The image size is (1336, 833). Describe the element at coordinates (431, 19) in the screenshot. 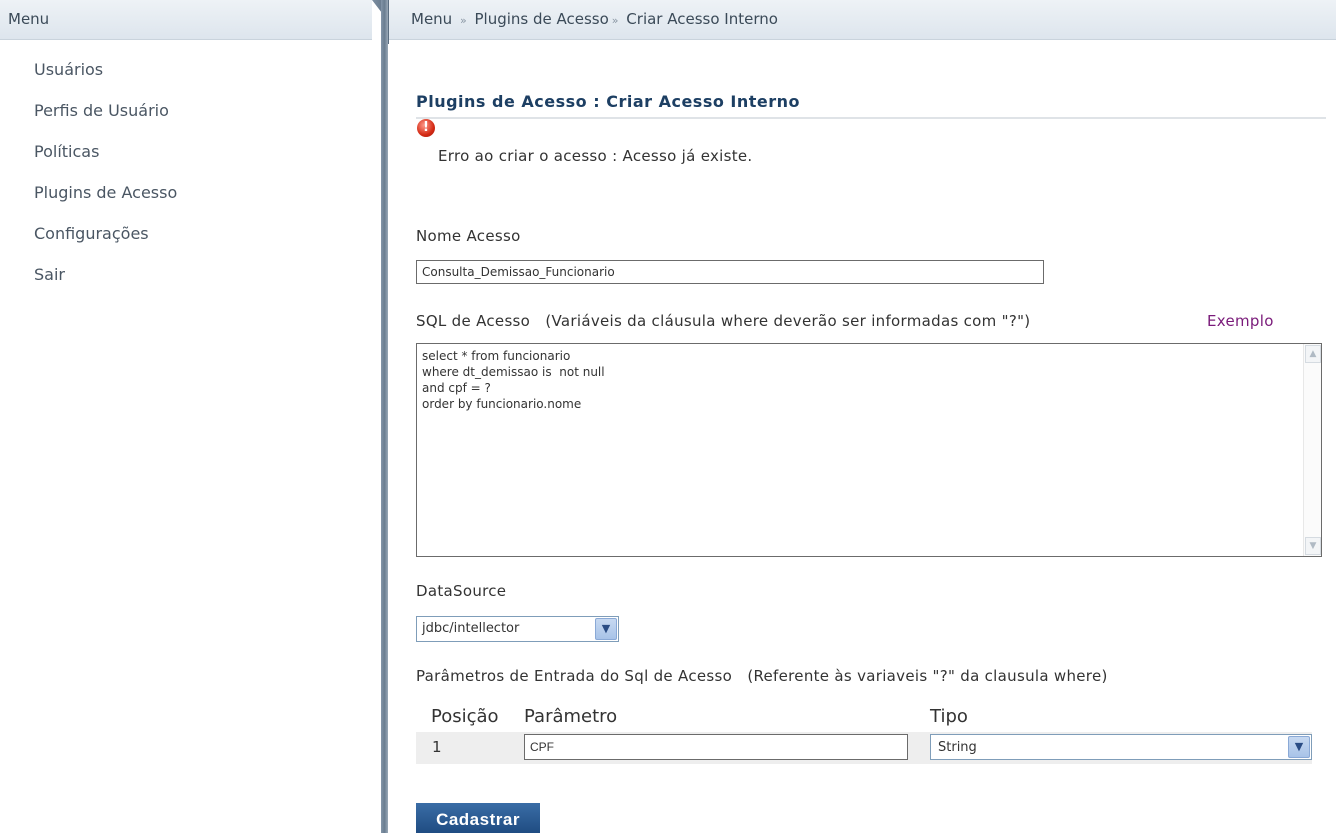

I see `breadcrumb-root: Menu` at that location.